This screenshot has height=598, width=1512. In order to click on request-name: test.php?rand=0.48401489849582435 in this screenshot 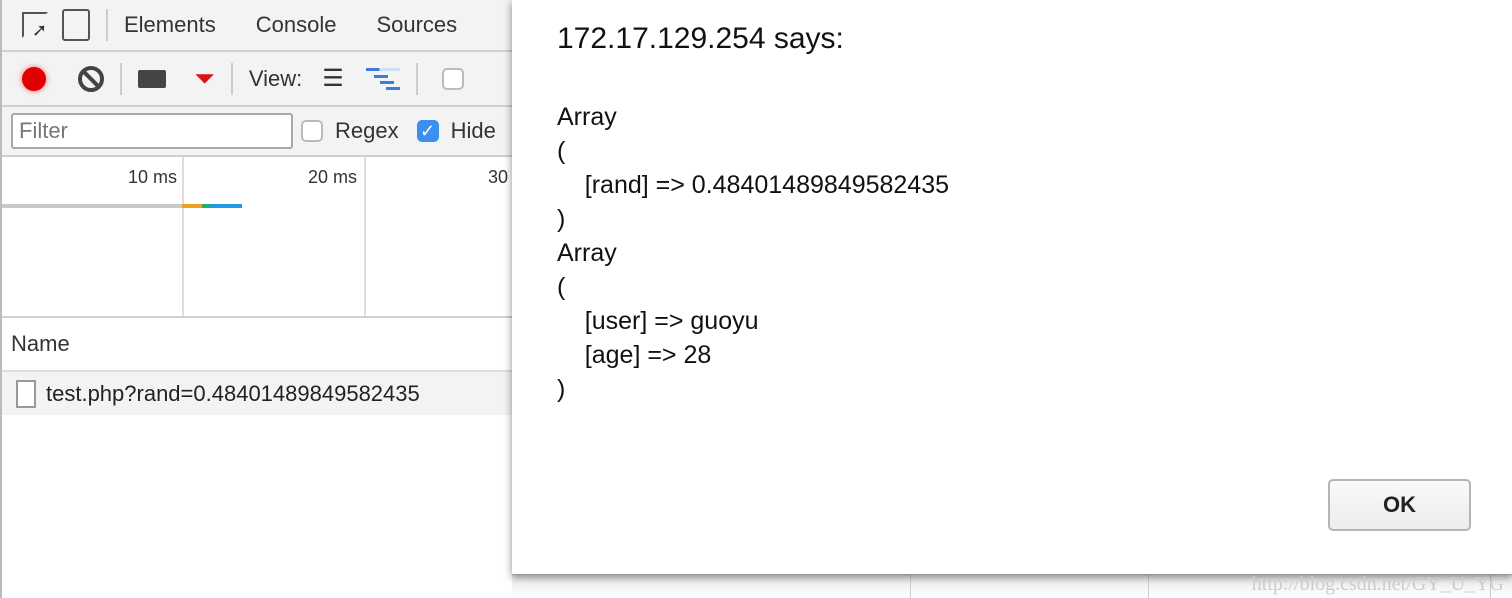, I will do `click(233, 393)`.